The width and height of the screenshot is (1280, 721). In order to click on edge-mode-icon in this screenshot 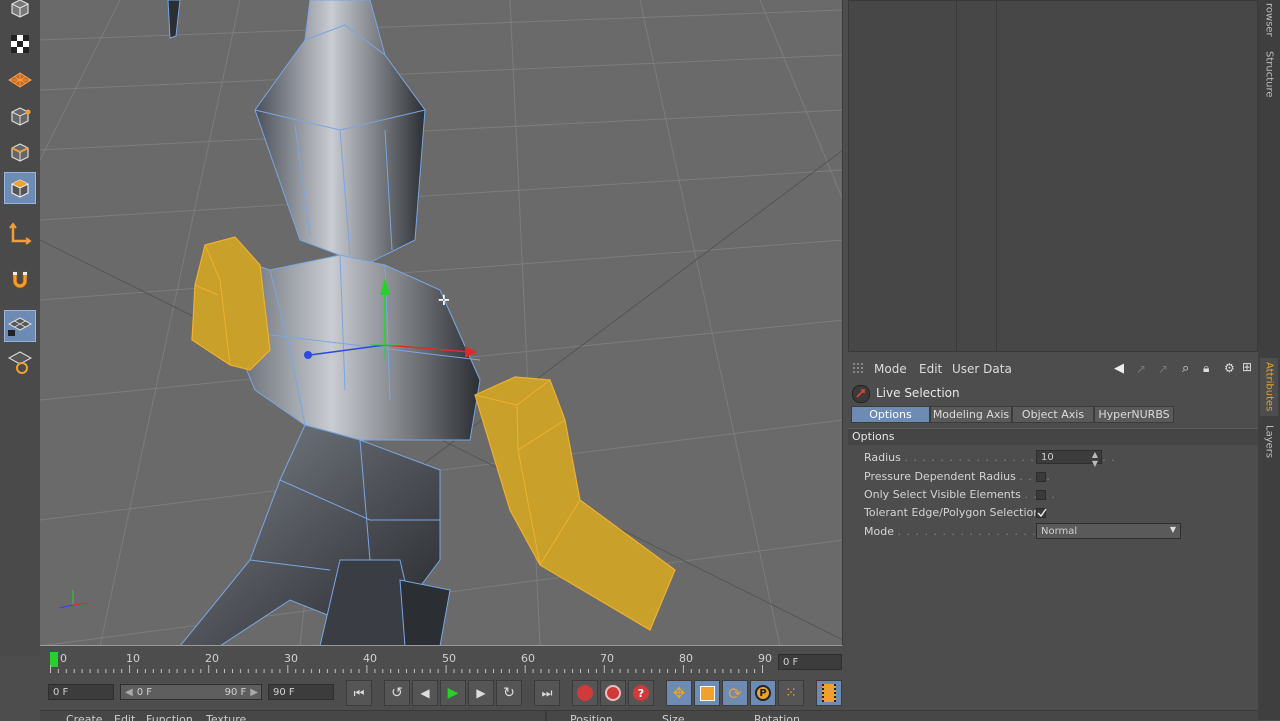, I will do `click(20, 152)`.